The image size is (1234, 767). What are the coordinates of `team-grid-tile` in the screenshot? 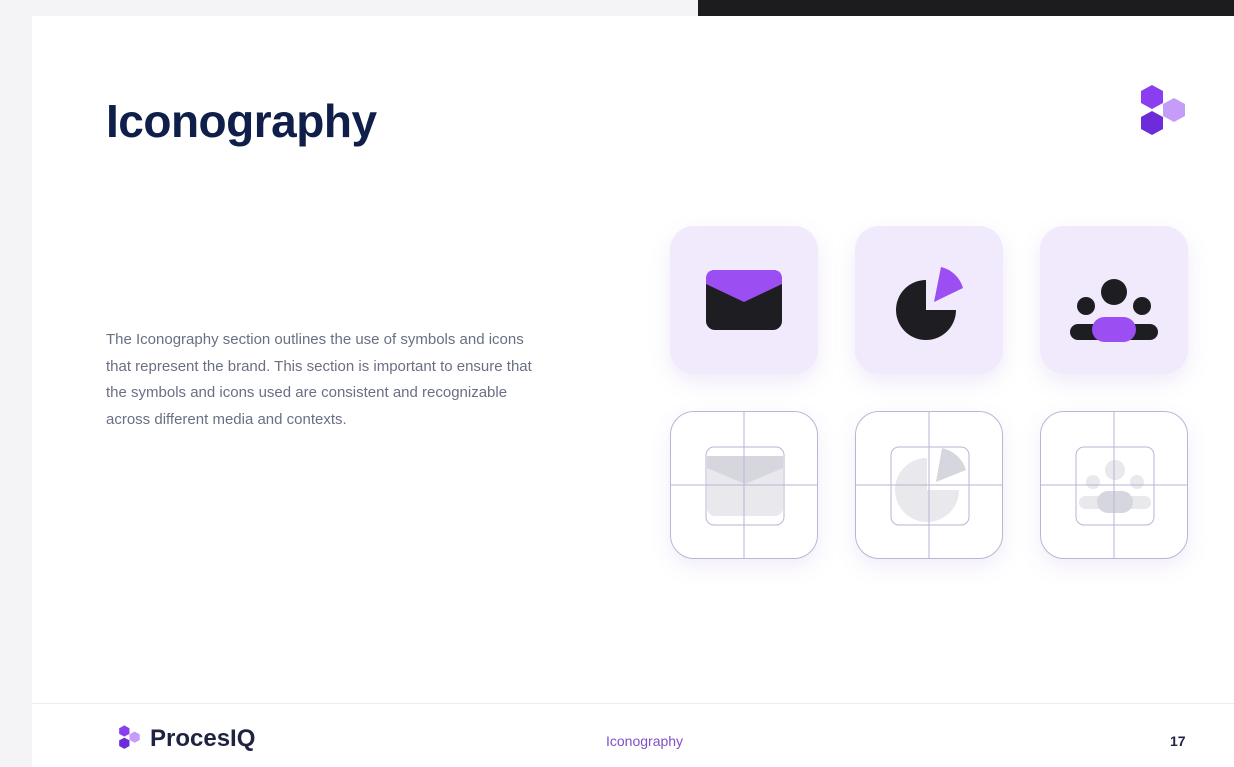 It's located at (1114, 485).